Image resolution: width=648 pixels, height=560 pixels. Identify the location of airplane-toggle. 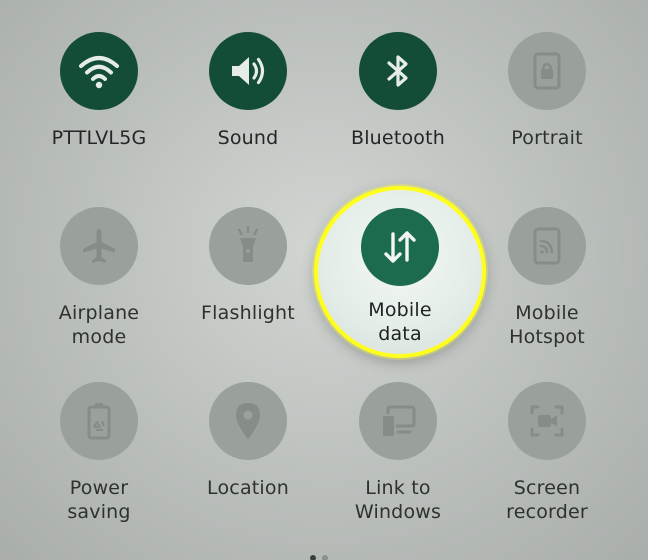
(99, 246).